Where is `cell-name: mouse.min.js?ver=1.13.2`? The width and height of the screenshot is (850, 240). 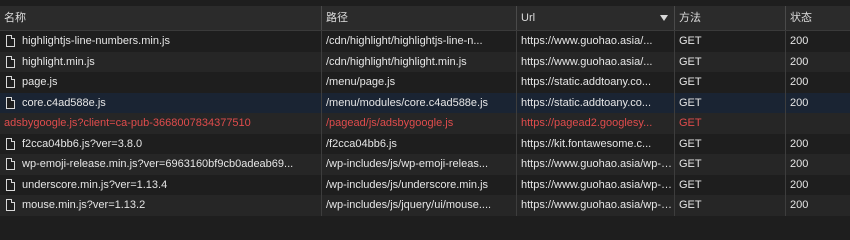
cell-name: mouse.min.js?ver=1.13.2 is located at coordinates (161, 205).